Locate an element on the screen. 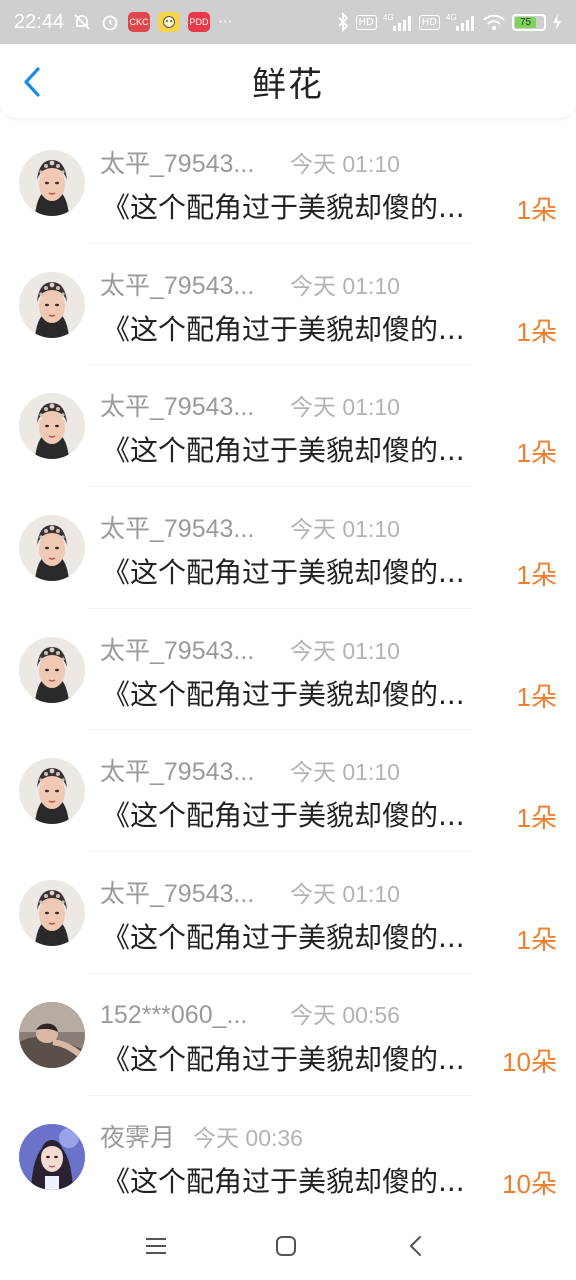  battery-icon: 75 is located at coordinates (529, 22).